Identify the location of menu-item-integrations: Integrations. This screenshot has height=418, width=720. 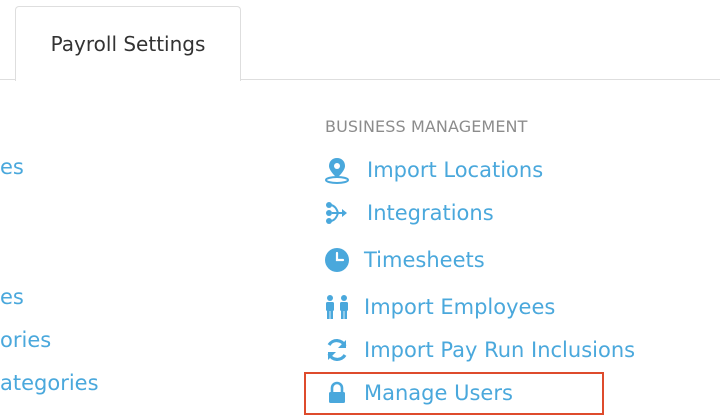
(408, 213).